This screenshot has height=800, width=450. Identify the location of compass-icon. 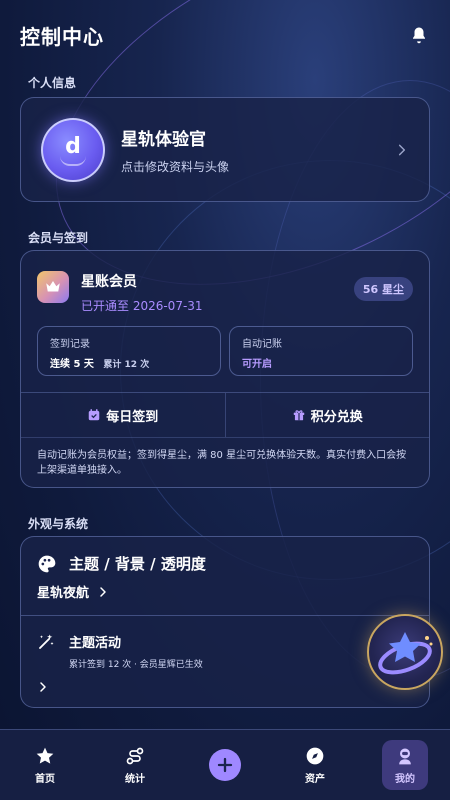
(315, 755).